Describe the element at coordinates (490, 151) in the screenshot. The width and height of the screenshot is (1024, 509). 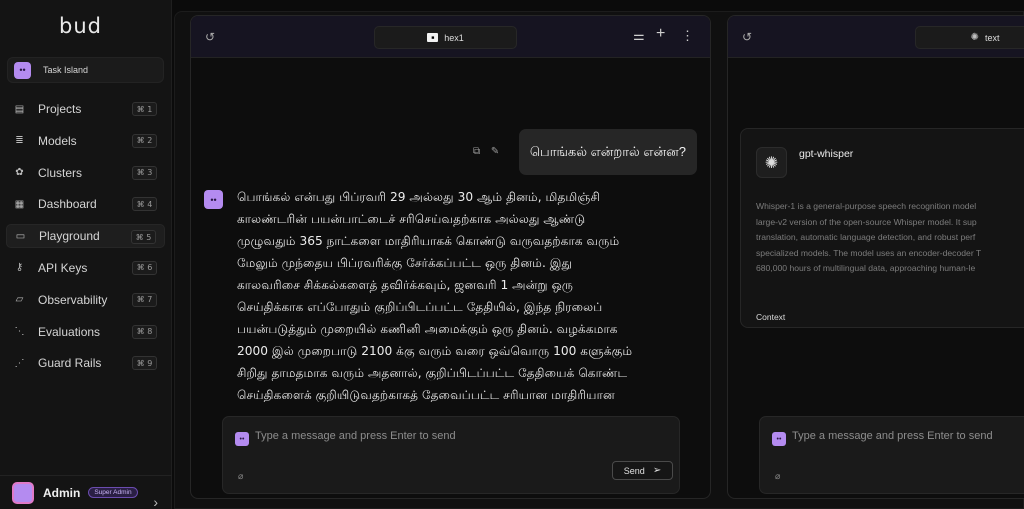
I see `message-tools: ⧉ ✎` at that location.